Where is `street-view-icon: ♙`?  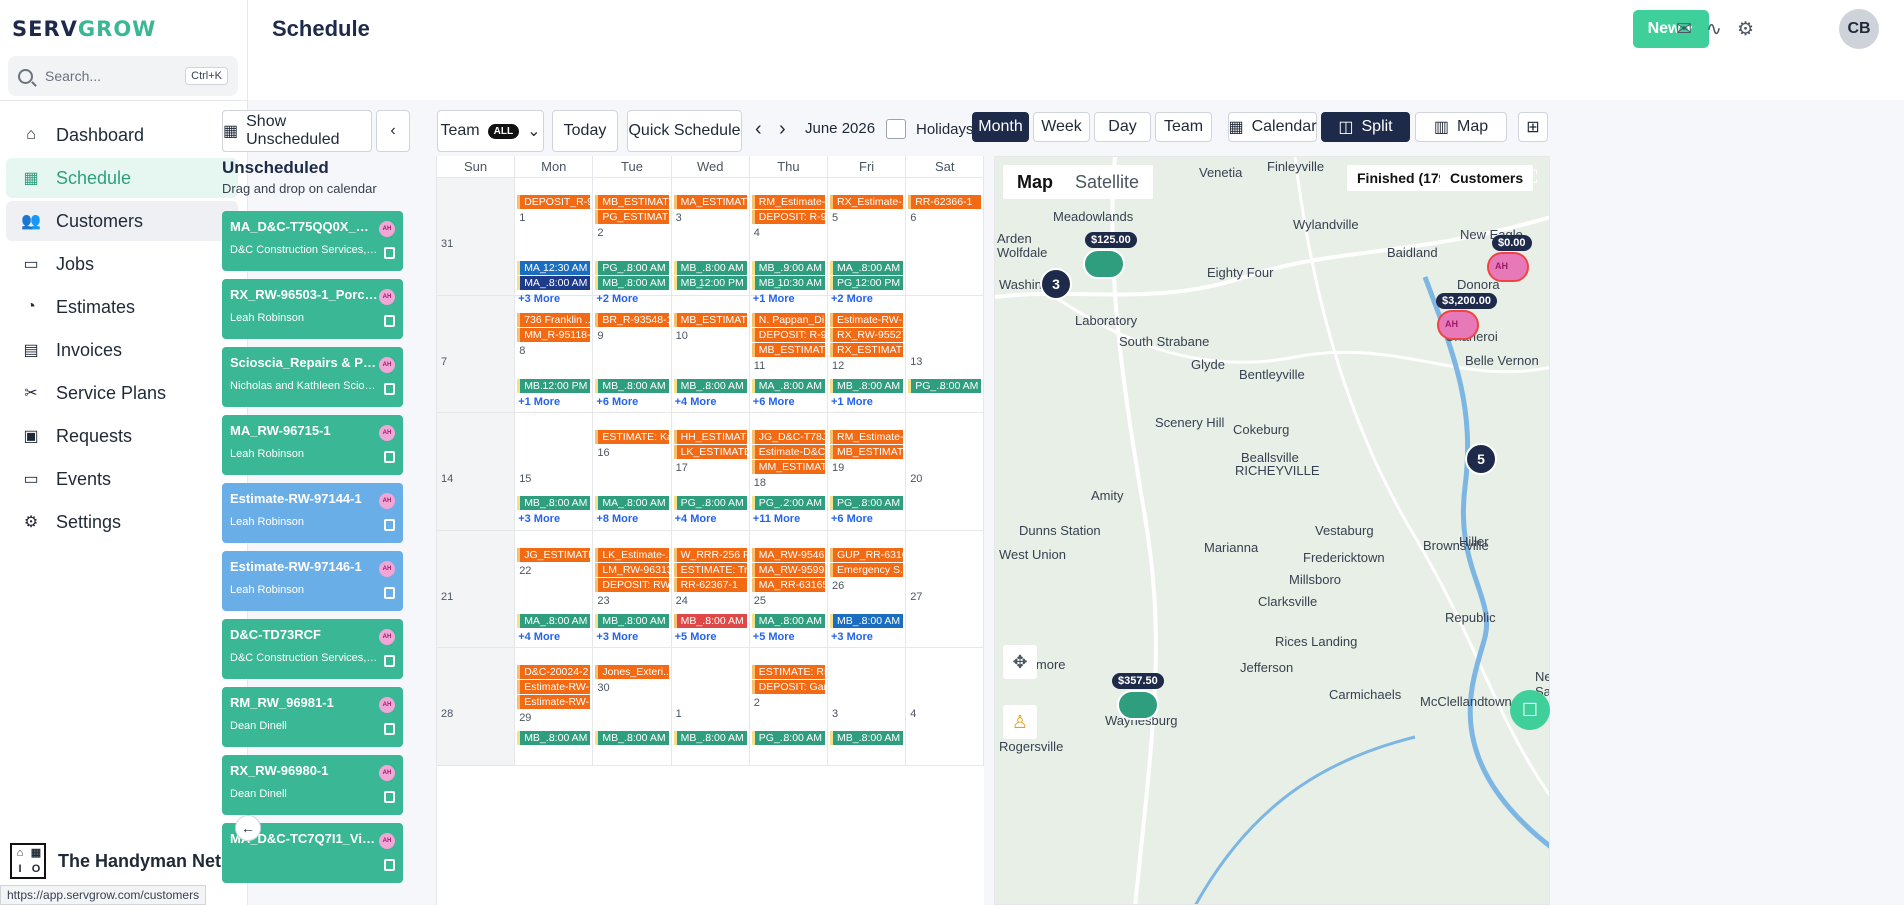
street-view-icon: ♙ is located at coordinates (1020, 722).